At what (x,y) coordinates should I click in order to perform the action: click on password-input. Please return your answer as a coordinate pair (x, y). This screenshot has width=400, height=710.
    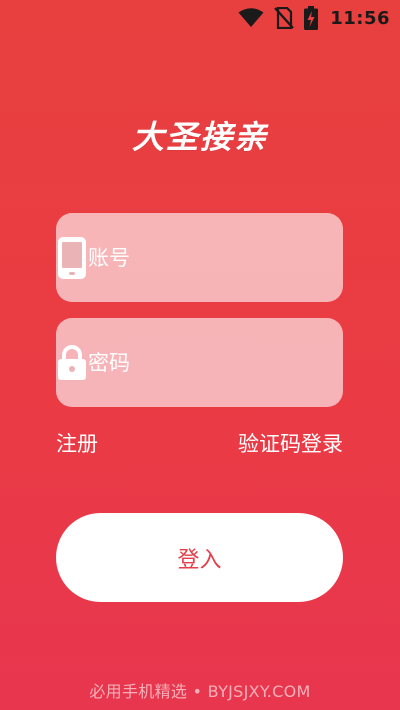
    Looking at the image, I should click on (228, 362).